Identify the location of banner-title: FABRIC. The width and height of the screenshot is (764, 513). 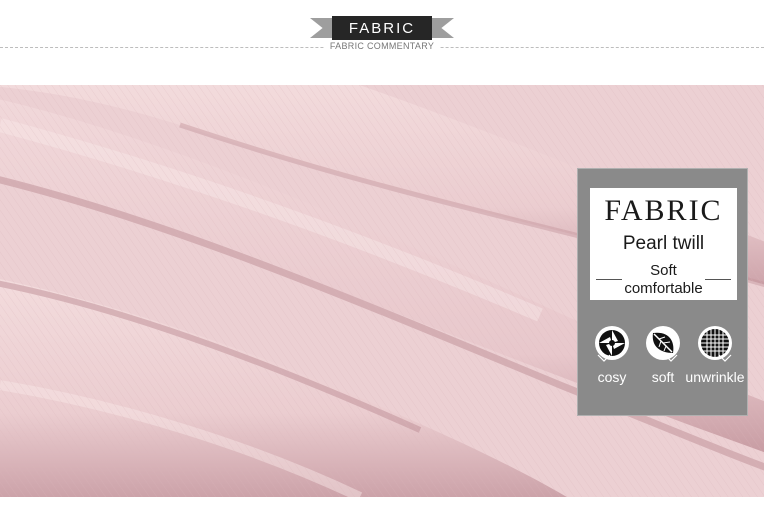
(382, 28).